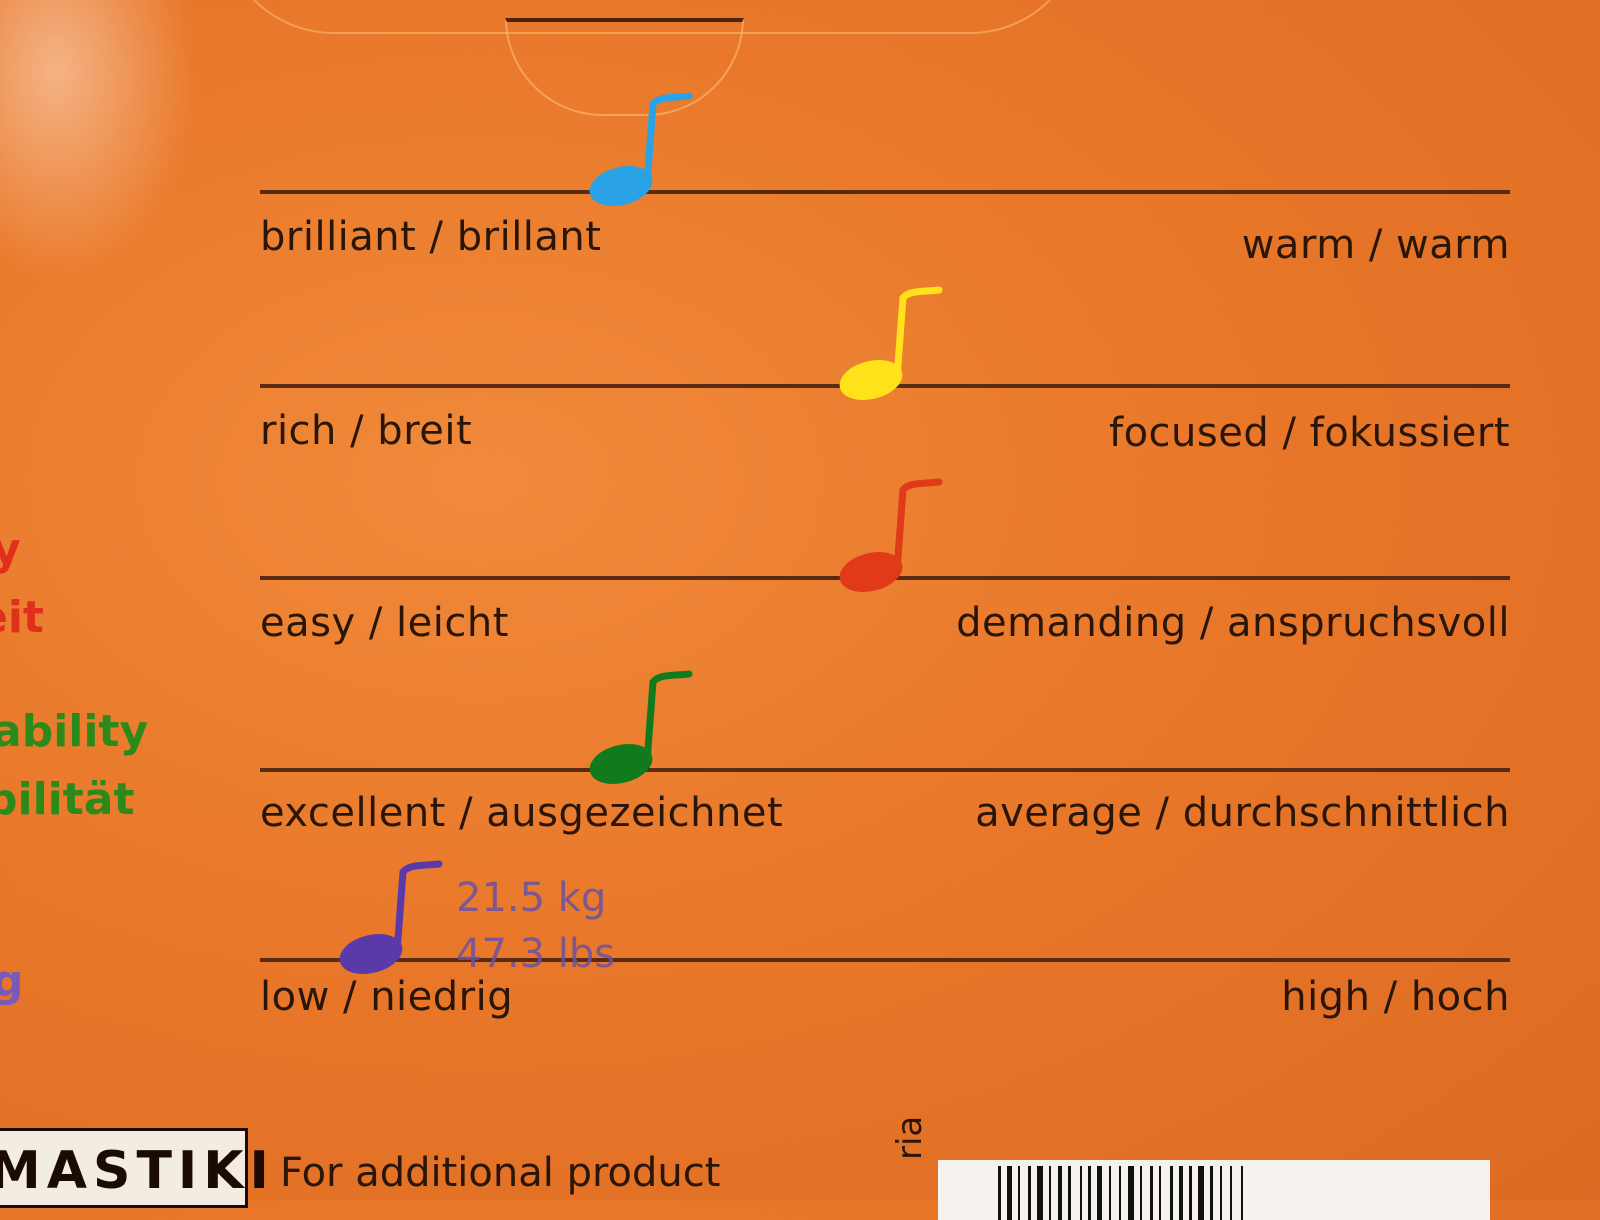 This screenshot has height=1220, width=1600. I want to click on purple-note-icon, so click(390, 917).